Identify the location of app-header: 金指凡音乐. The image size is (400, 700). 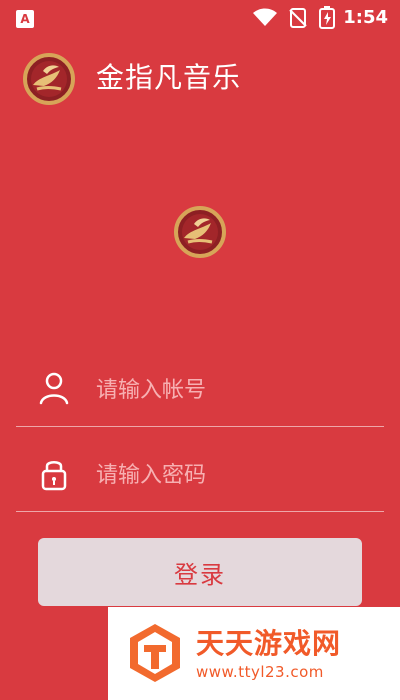
(200, 78).